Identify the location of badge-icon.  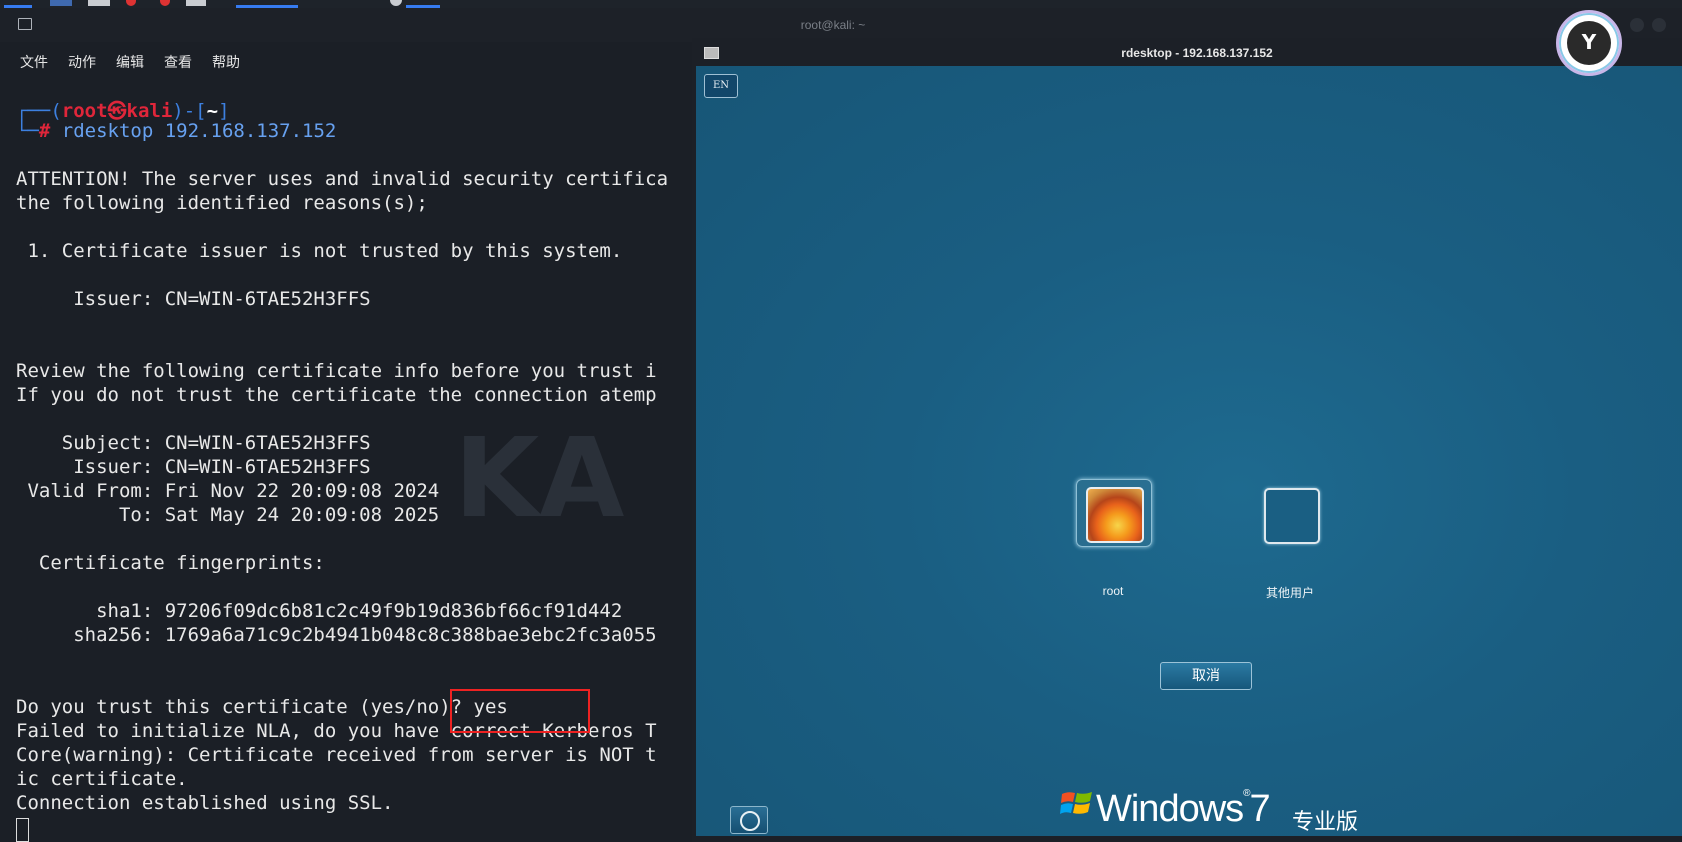
(396, 3).